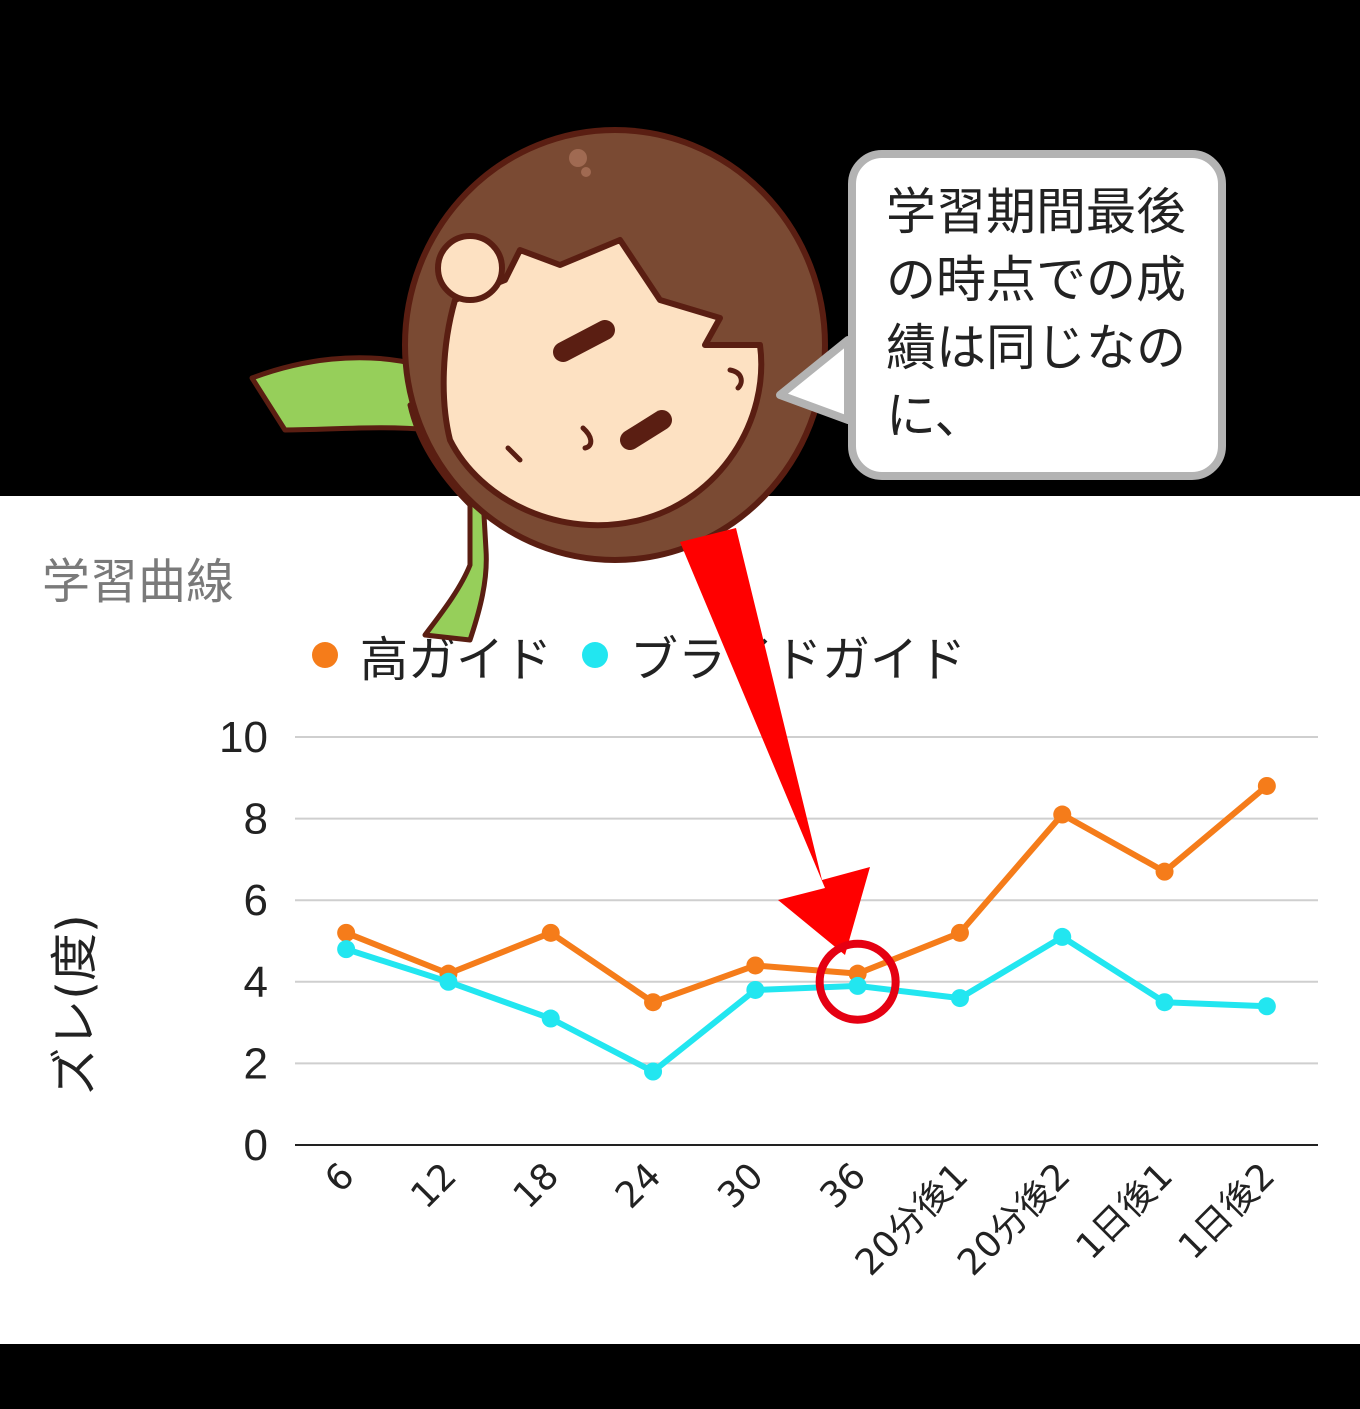  What do you see at coordinates (814, 380) in the screenshot?
I see `speech-bubble-tail` at bounding box center [814, 380].